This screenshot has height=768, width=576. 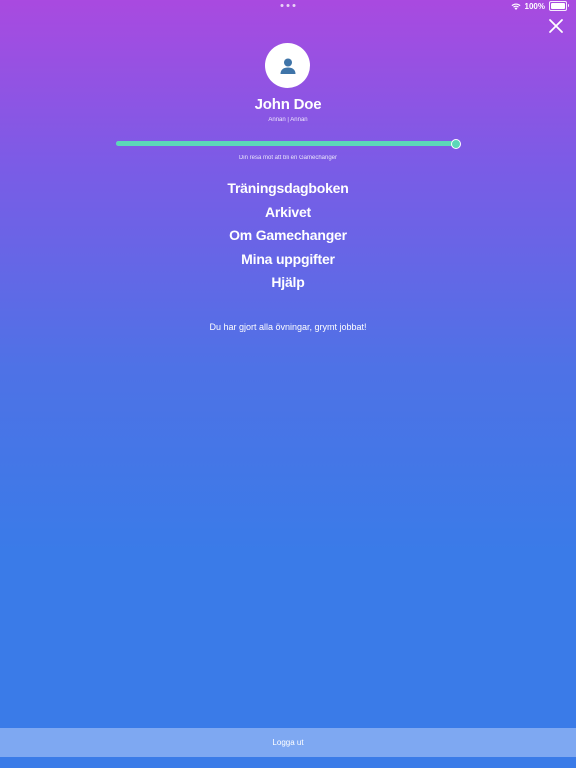 I want to click on menu-item-om-gamechanger: Om Gamechanger, so click(x=288, y=237).